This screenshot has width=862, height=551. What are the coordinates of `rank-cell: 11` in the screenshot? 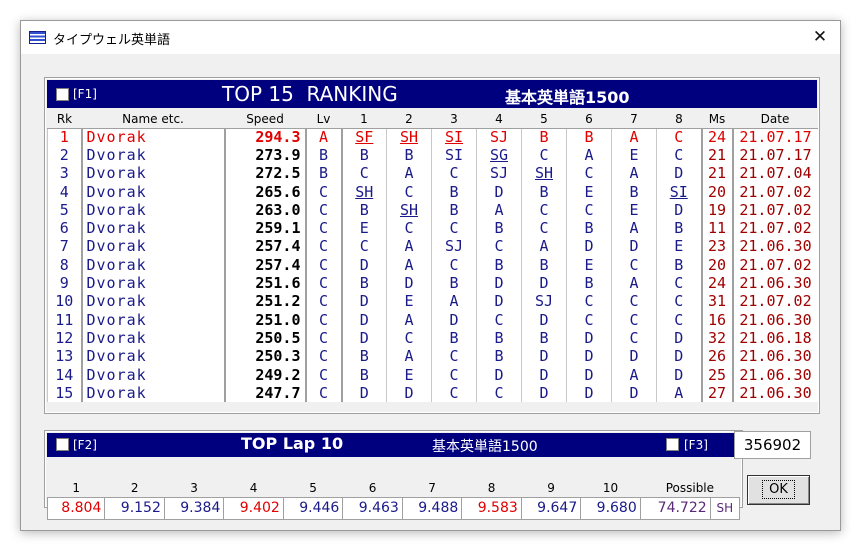 It's located at (64, 320).